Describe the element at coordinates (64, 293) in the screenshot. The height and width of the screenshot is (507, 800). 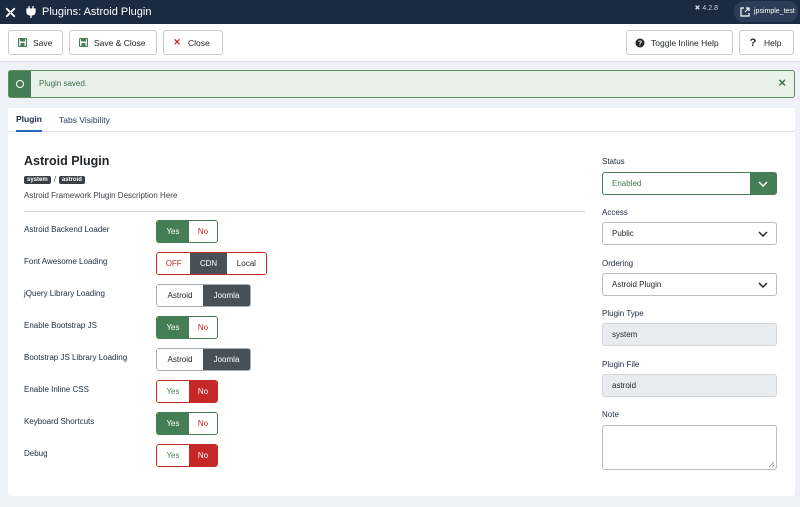
I see `field-label-jquery: jQuery Library Loading` at that location.